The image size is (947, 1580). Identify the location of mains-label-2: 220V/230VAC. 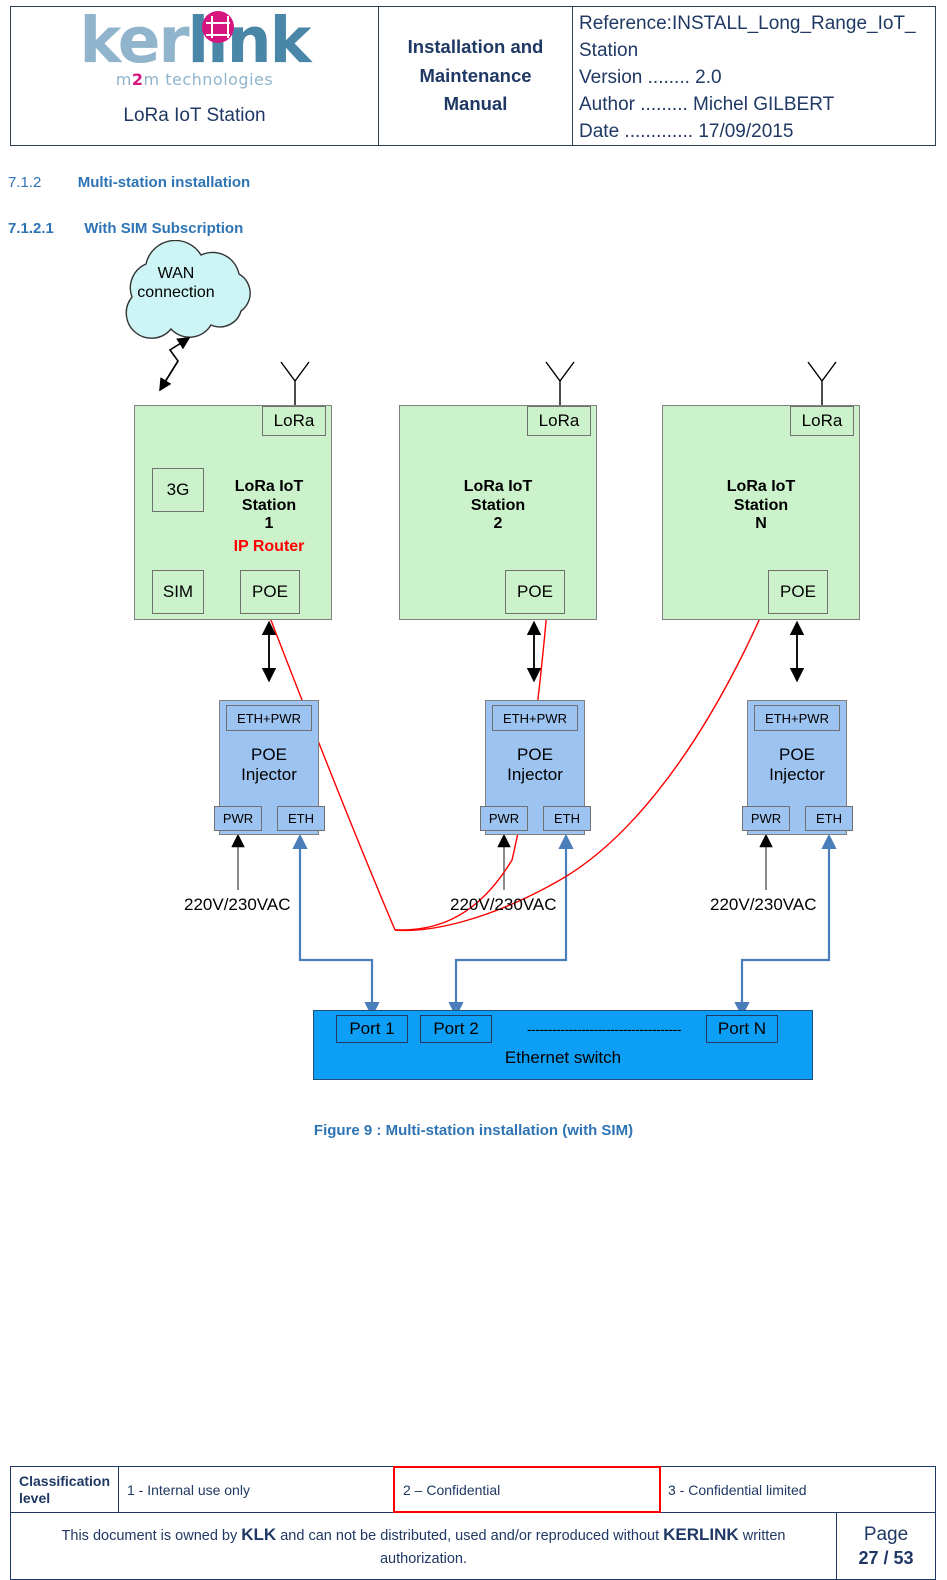
(503, 904).